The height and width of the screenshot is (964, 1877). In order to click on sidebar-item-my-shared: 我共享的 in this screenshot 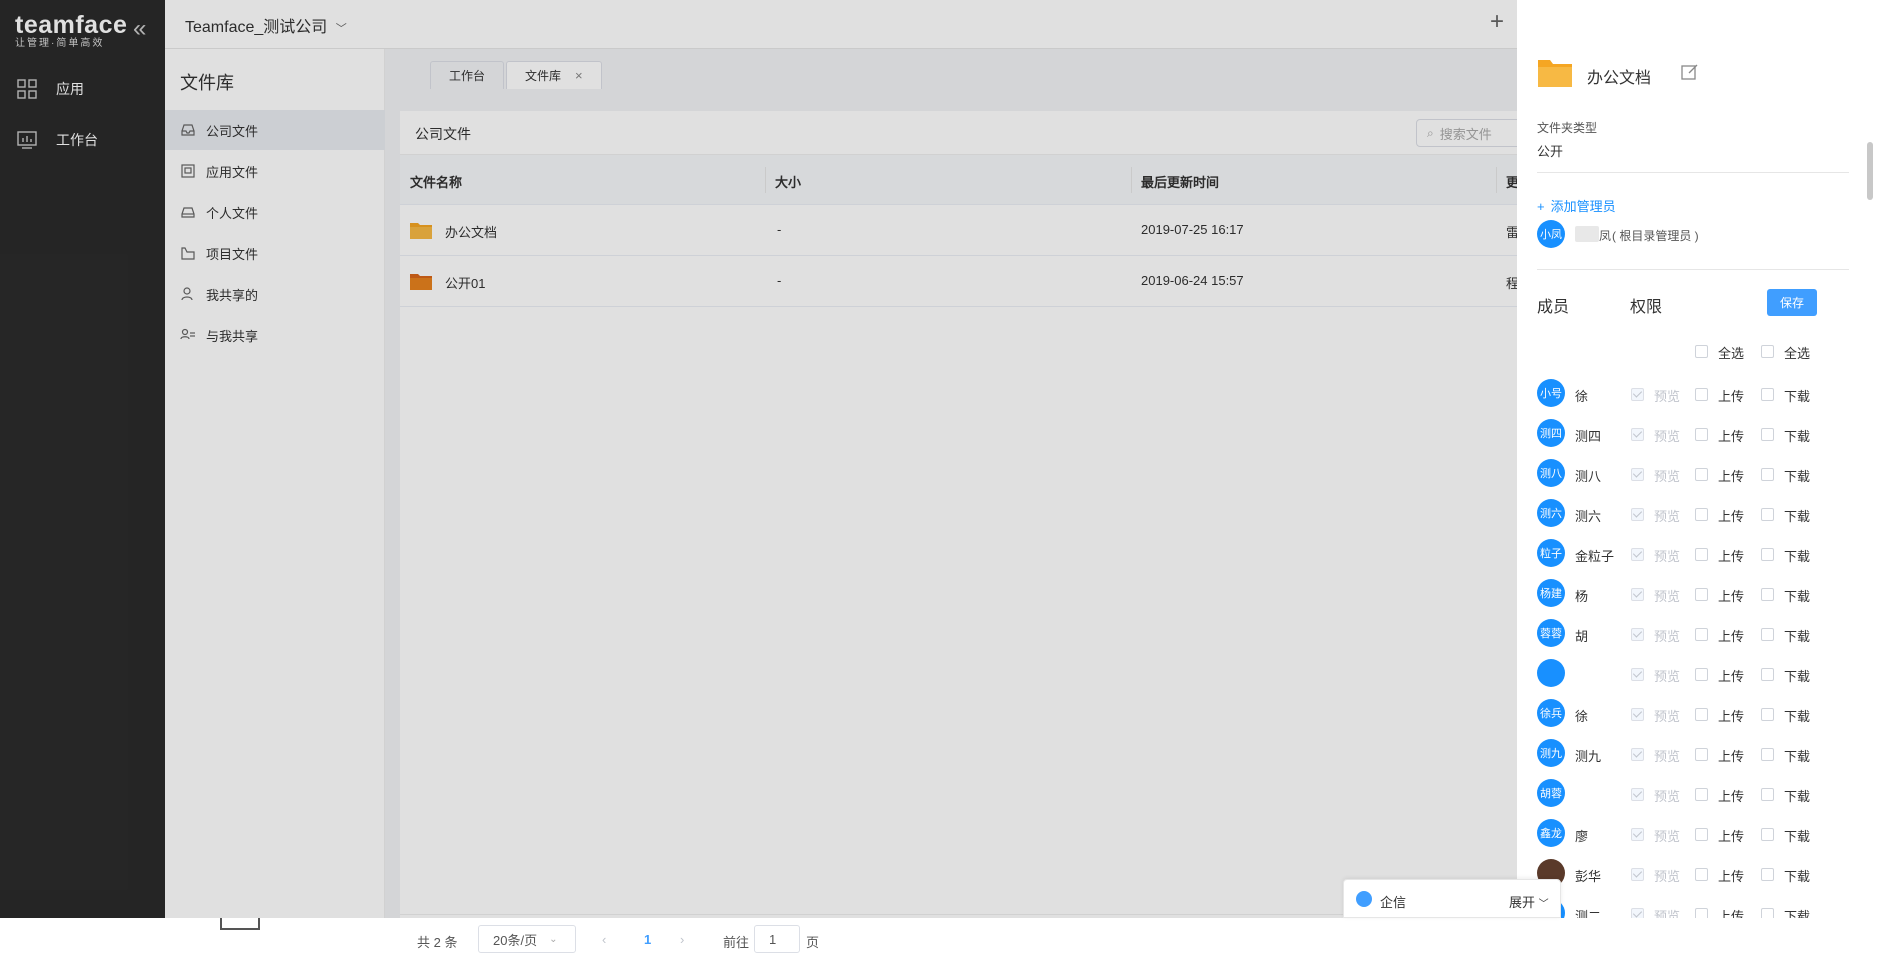, I will do `click(275, 294)`.